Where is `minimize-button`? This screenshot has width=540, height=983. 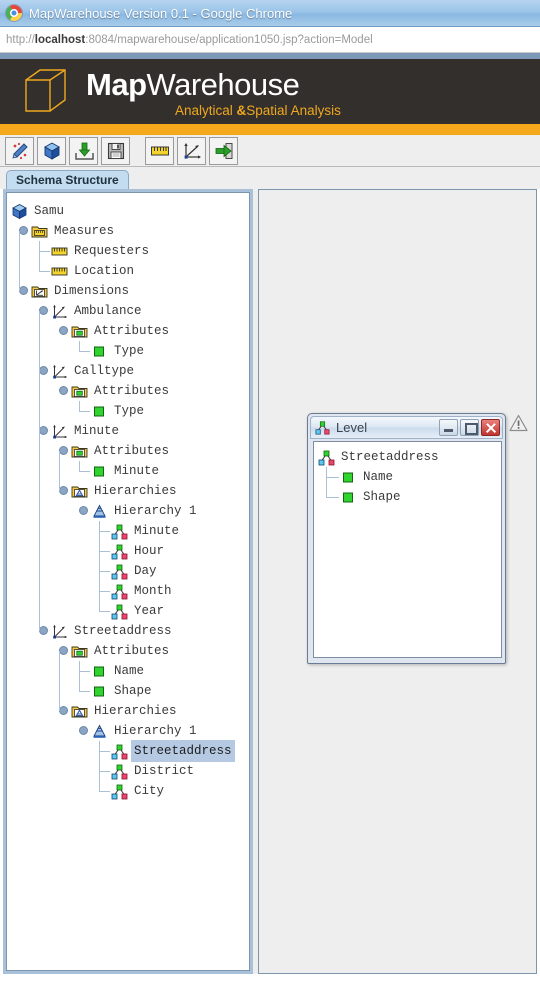 minimize-button is located at coordinates (448, 427).